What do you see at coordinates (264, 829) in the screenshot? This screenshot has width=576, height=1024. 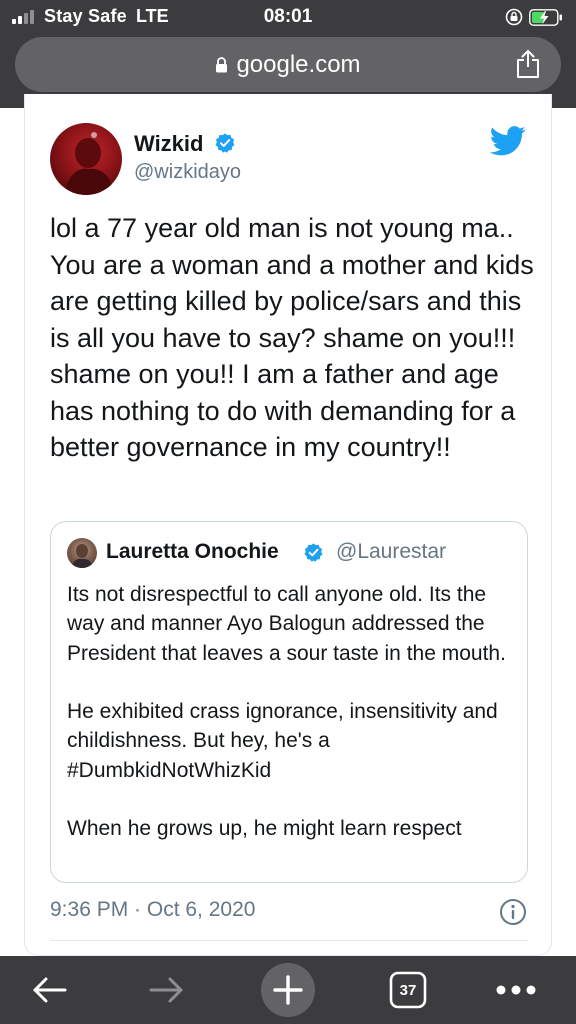 I see `quoted-paragraph: When he grows up, he might learn respect` at bounding box center [264, 829].